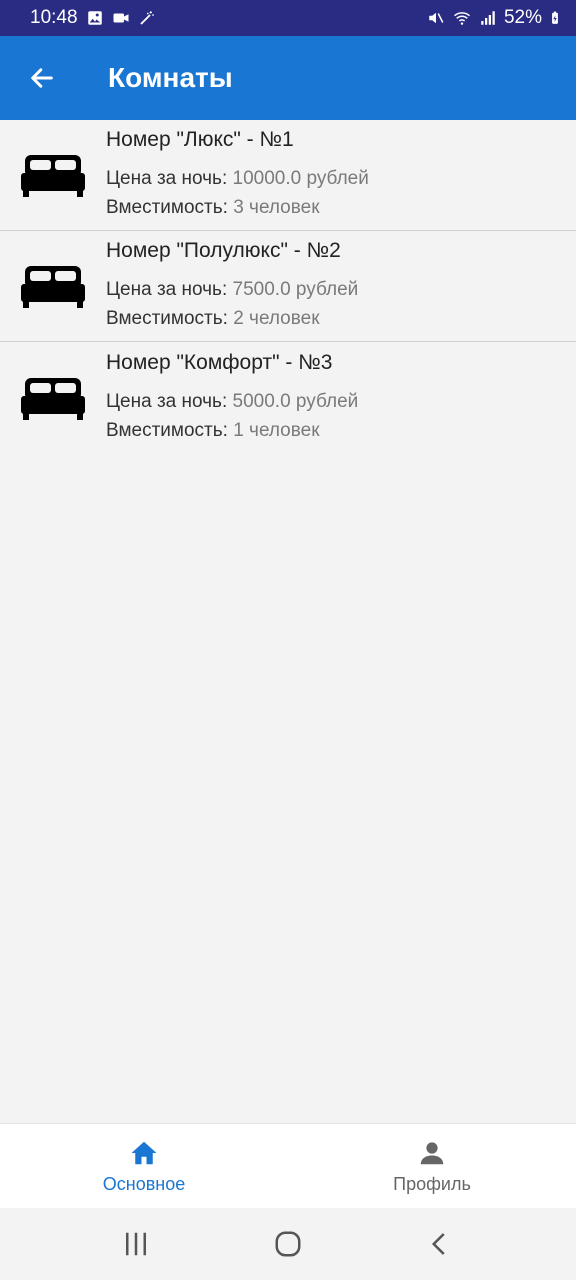 This screenshot has height=1280, width=576. What do you see at coordinates (219, 362) in the screenshot?
I see `room-name: Номер "Комфорт" - №3` at bounding box center [219, 362].